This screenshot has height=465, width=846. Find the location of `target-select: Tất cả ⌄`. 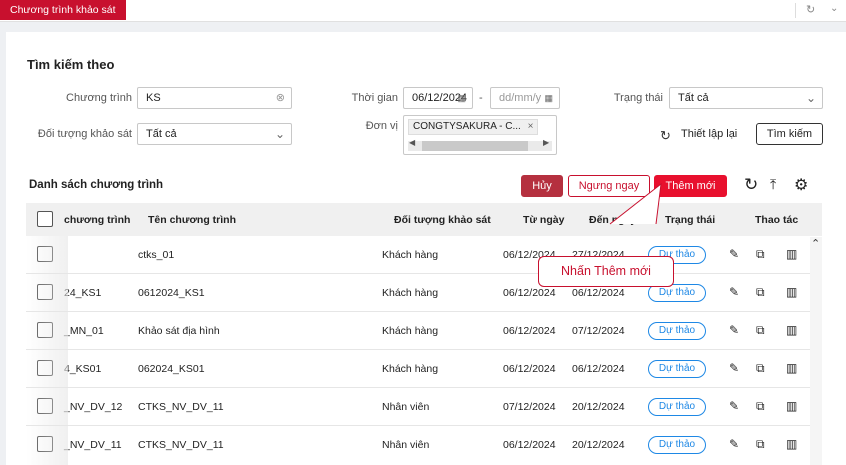

target-select: Tất cả ⌄ is located at coordinates (214, 134).